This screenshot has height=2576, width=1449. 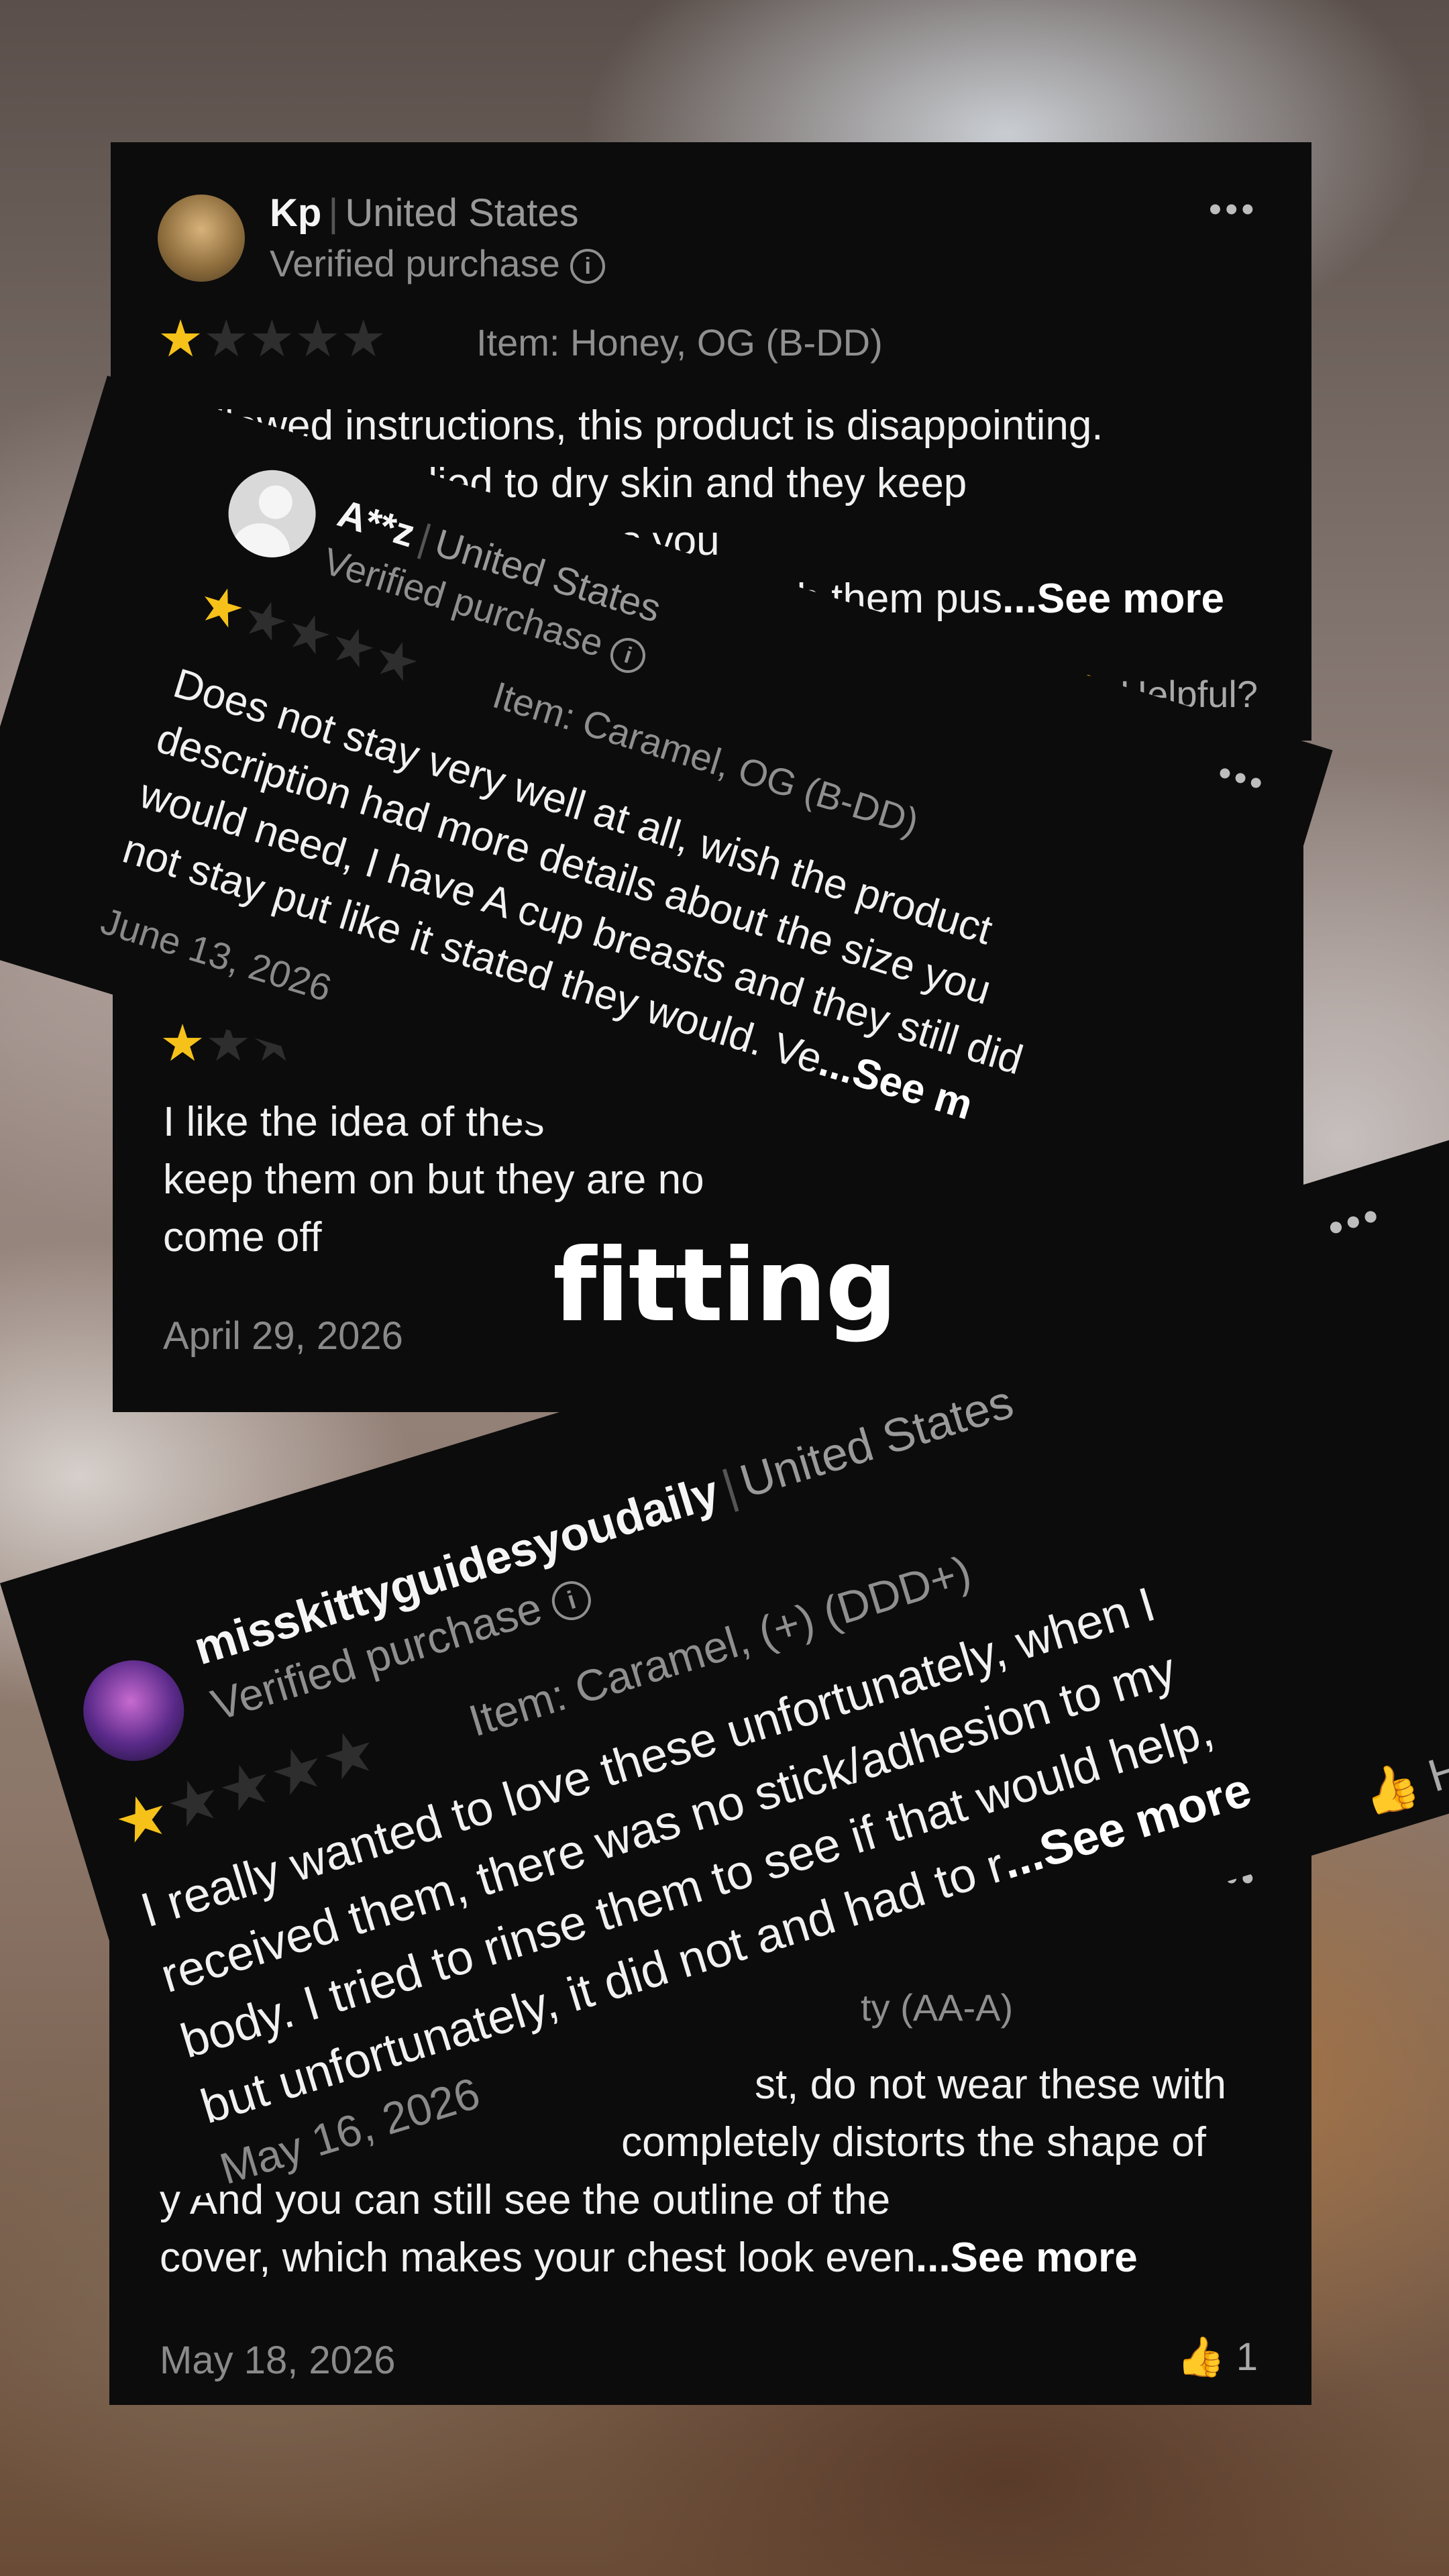 What do you see at coordinates (278, 2360) in the screenshot?
I see `review-date: May 18, 2026` at bounding box center [278, 2360].